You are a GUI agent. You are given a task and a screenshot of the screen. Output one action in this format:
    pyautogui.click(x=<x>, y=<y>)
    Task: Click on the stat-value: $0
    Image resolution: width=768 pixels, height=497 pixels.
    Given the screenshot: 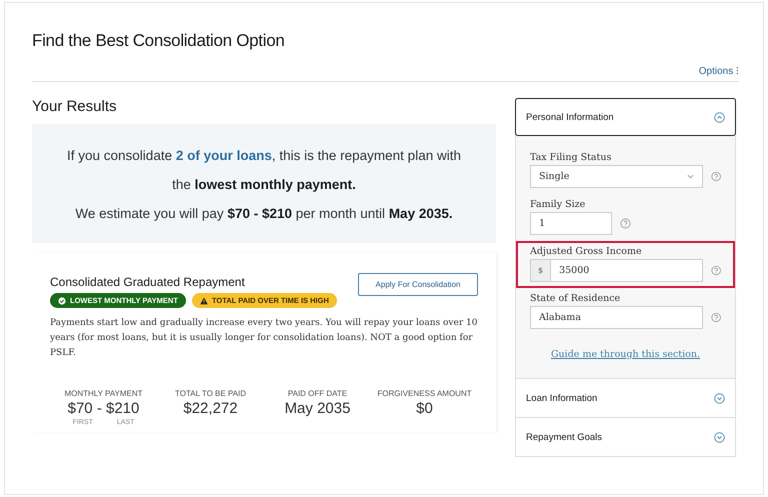 What is the action you would take?
    pyautogui.click(x=424, y=408)
    